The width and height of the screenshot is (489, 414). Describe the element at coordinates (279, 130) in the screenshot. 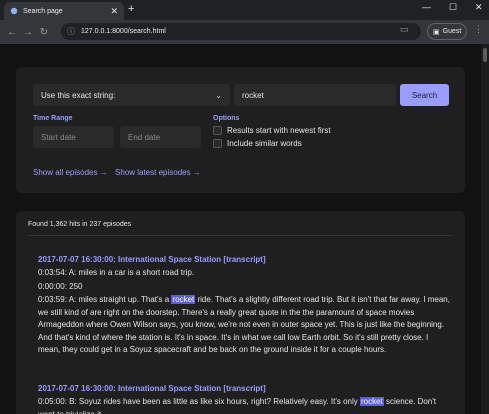

I see `newest-first-label: Results start with newest first` at that location.